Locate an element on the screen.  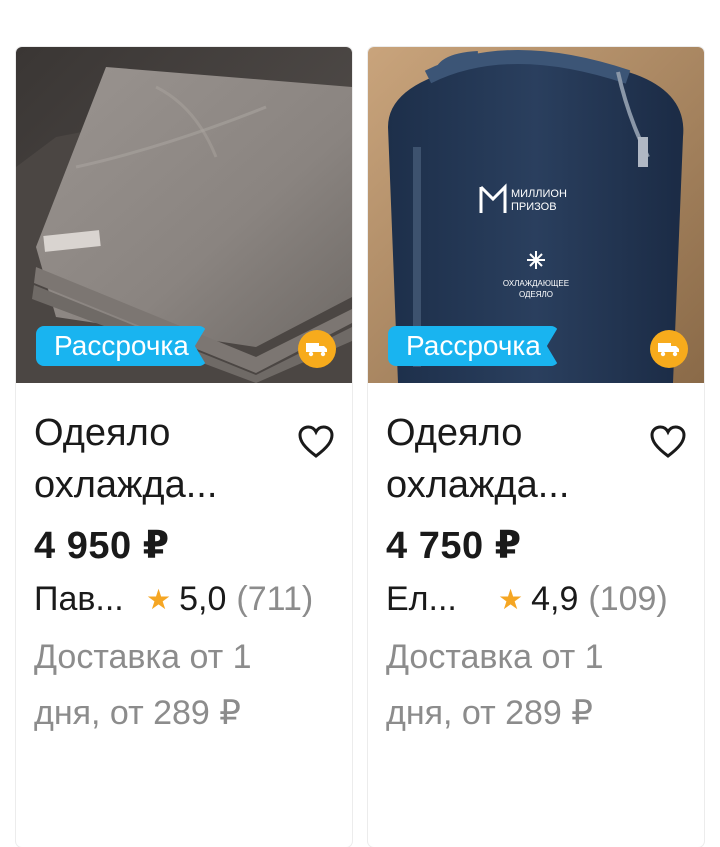
reviews-count: (109) is located at coordinates (627, 599).